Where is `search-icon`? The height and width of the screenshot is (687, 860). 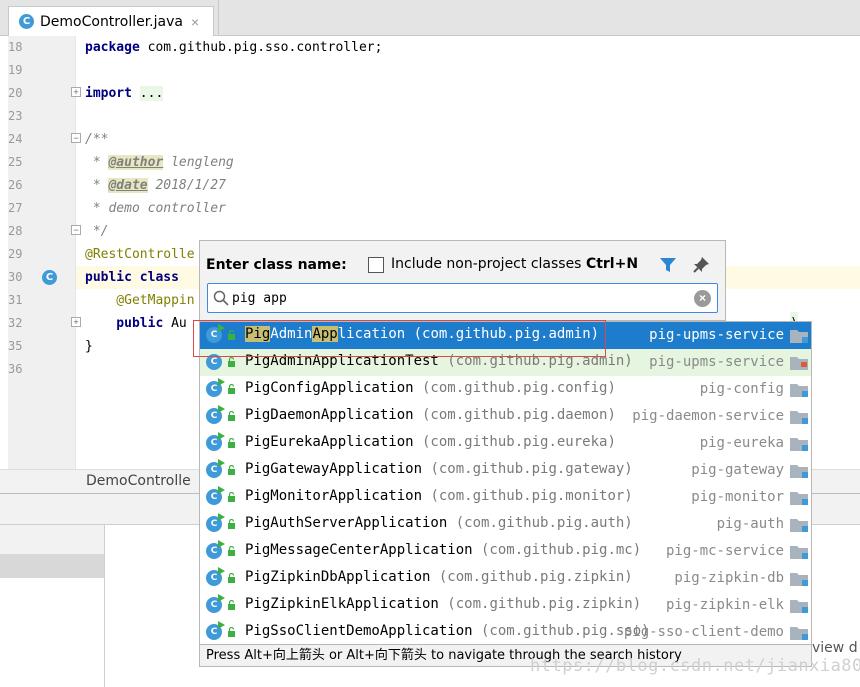
search-icon is located at coordinates (221, 298).